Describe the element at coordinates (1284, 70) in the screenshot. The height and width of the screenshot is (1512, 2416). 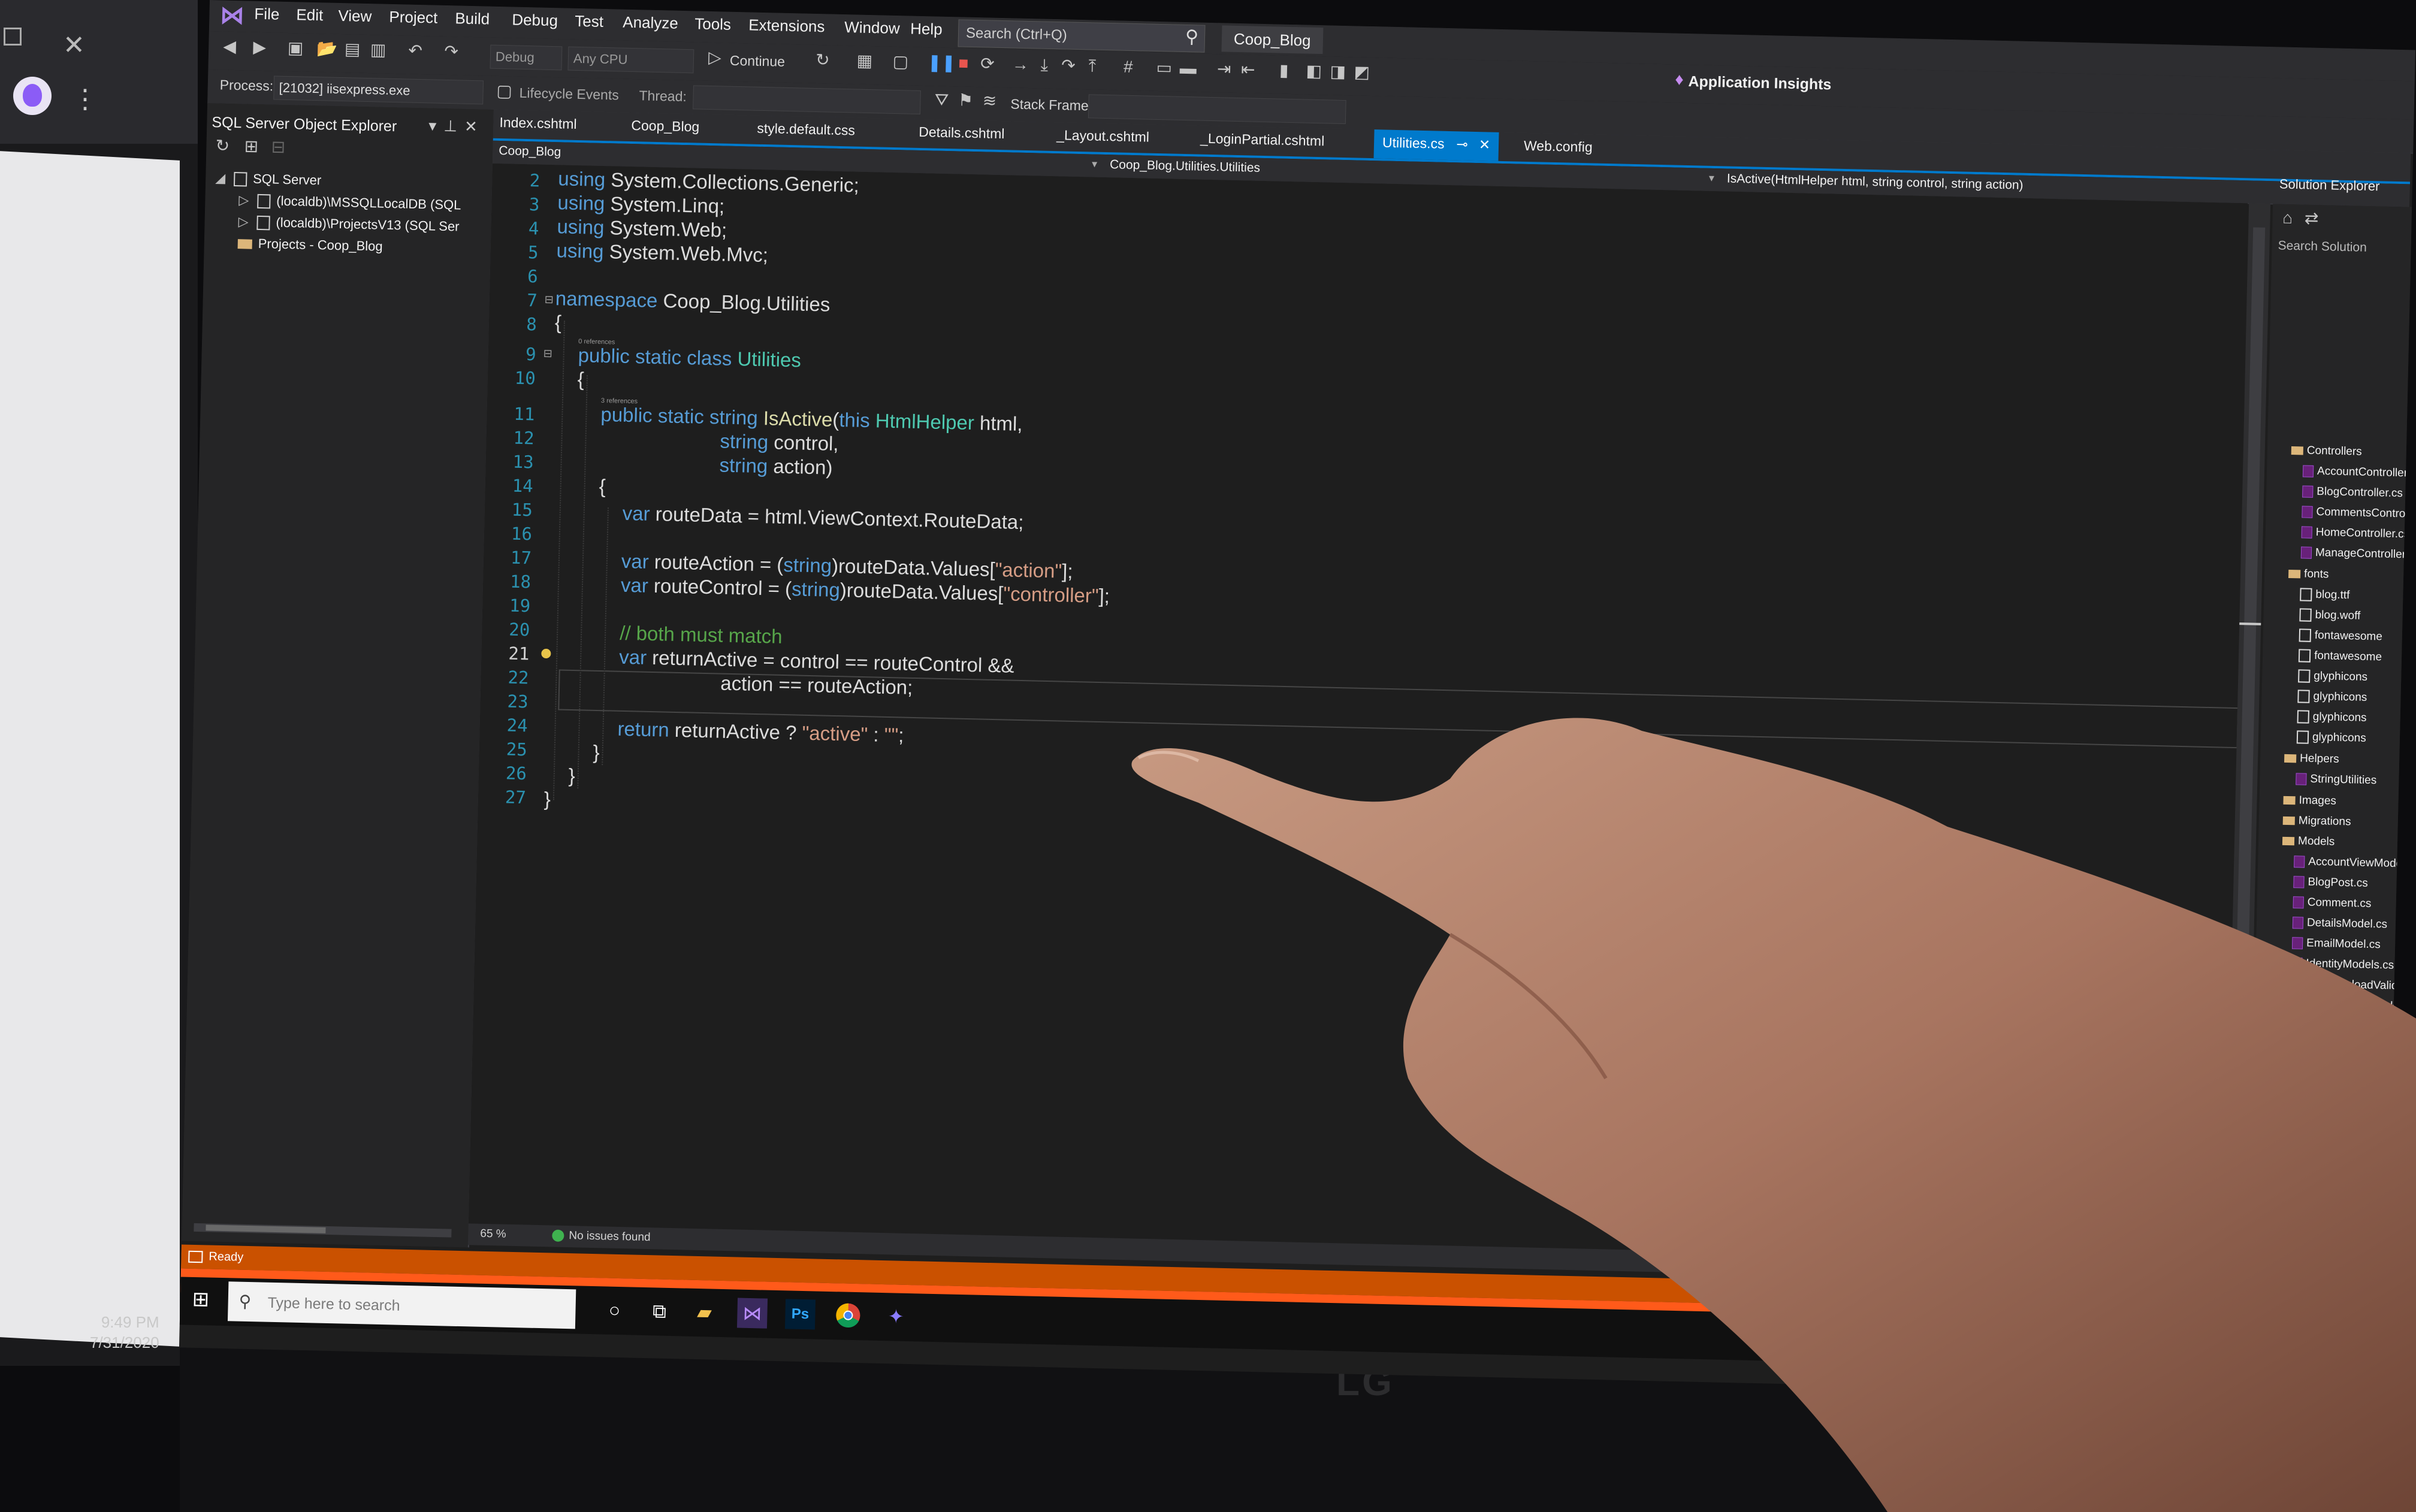
I see `bookmark-icon: ▮` at that location.